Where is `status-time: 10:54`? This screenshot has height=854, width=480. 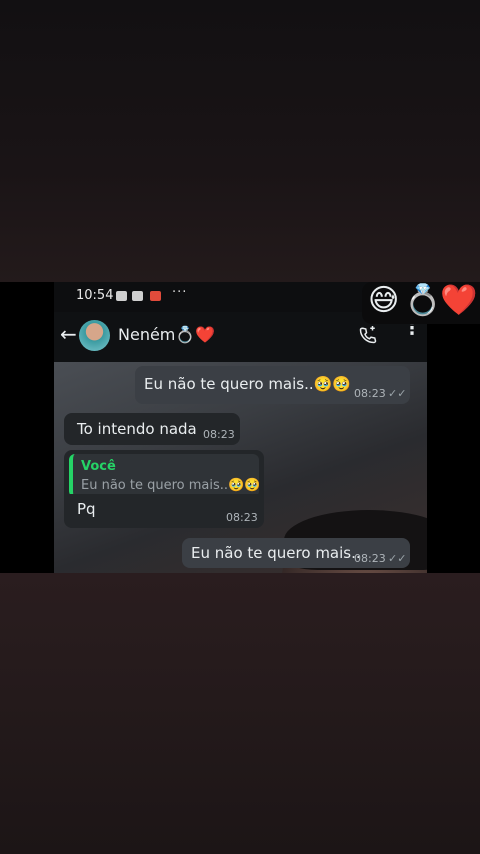 status-time: 10:54 is located at coordinates (95, 295).